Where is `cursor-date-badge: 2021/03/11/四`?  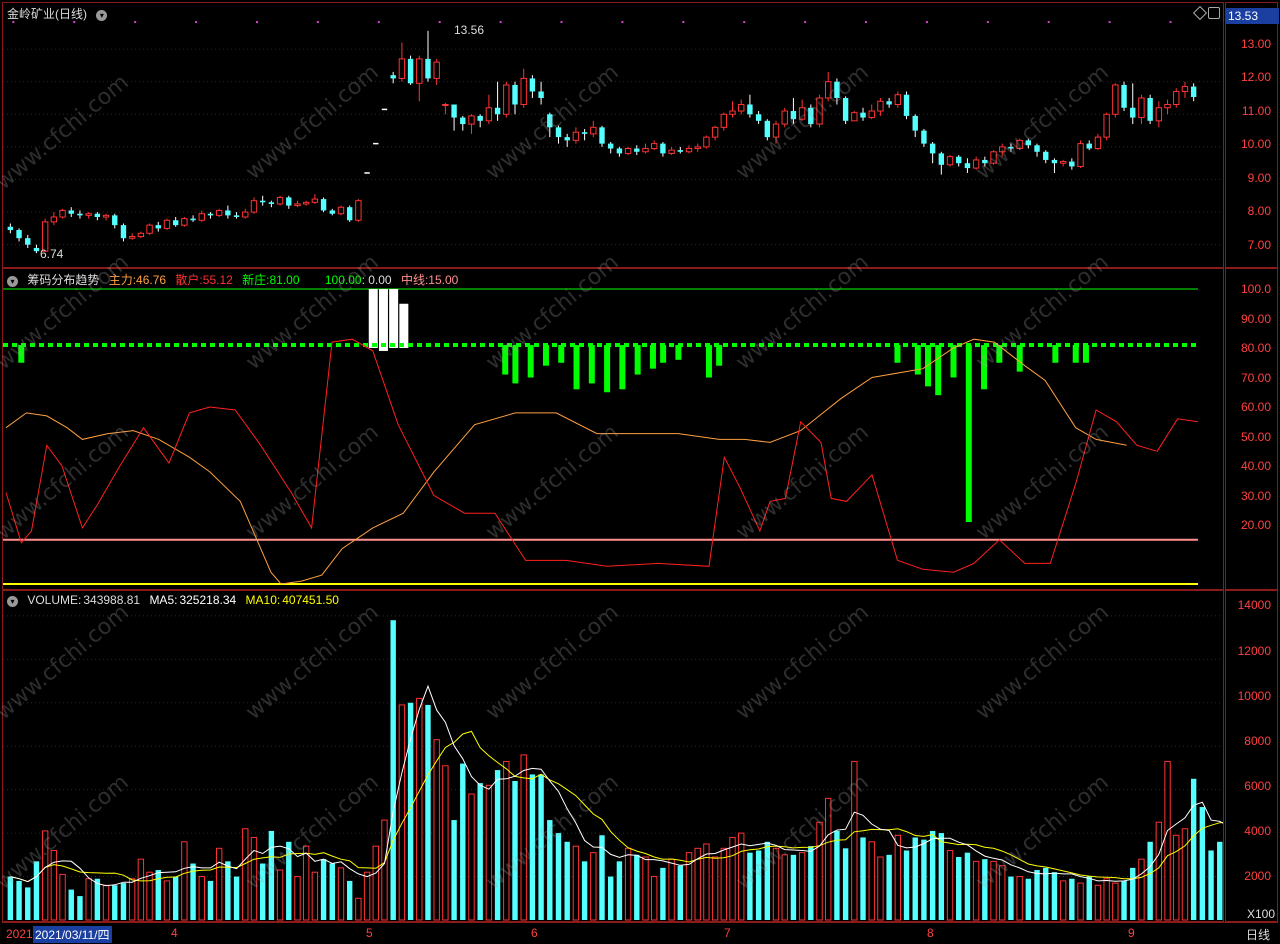 cursor-date-badge: 2021/03/11/四 is located at coordinates (72, 934).